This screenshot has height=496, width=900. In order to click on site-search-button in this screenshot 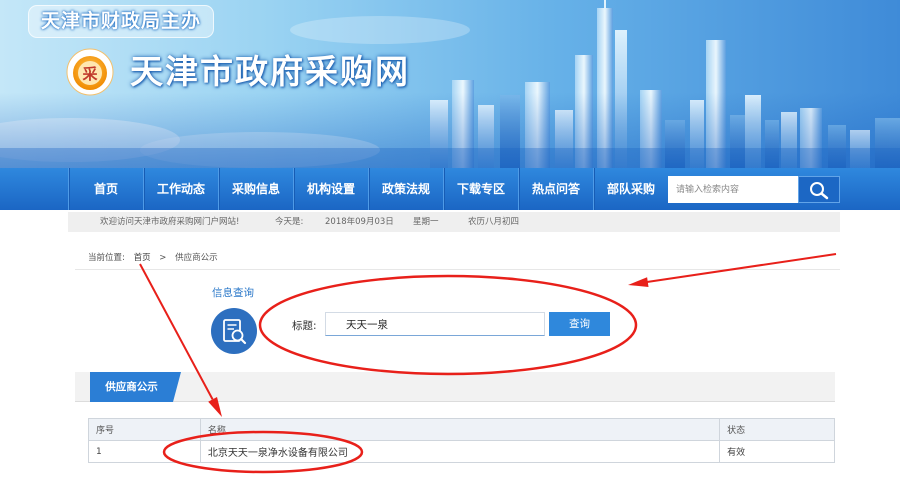, I will do `click(819, 189)`.